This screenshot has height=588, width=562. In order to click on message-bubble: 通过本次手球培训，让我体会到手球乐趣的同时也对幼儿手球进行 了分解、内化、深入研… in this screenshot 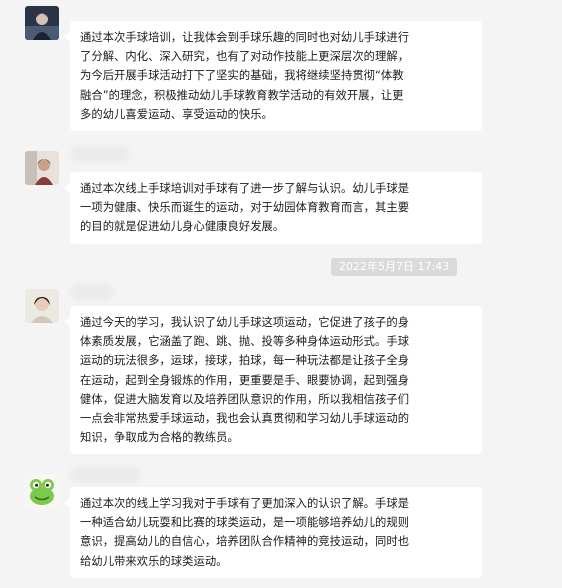, I will do `click(273, 76)`.